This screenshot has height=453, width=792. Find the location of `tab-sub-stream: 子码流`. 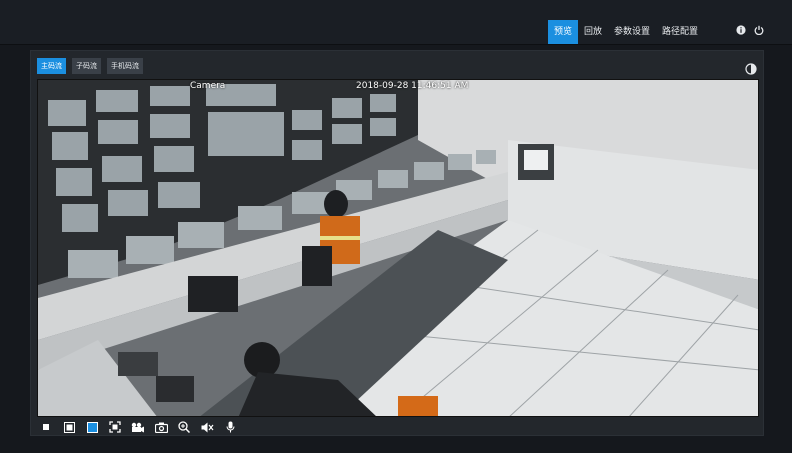

tab-sub-stream: 子码流 is located at coordinates (86, 66).